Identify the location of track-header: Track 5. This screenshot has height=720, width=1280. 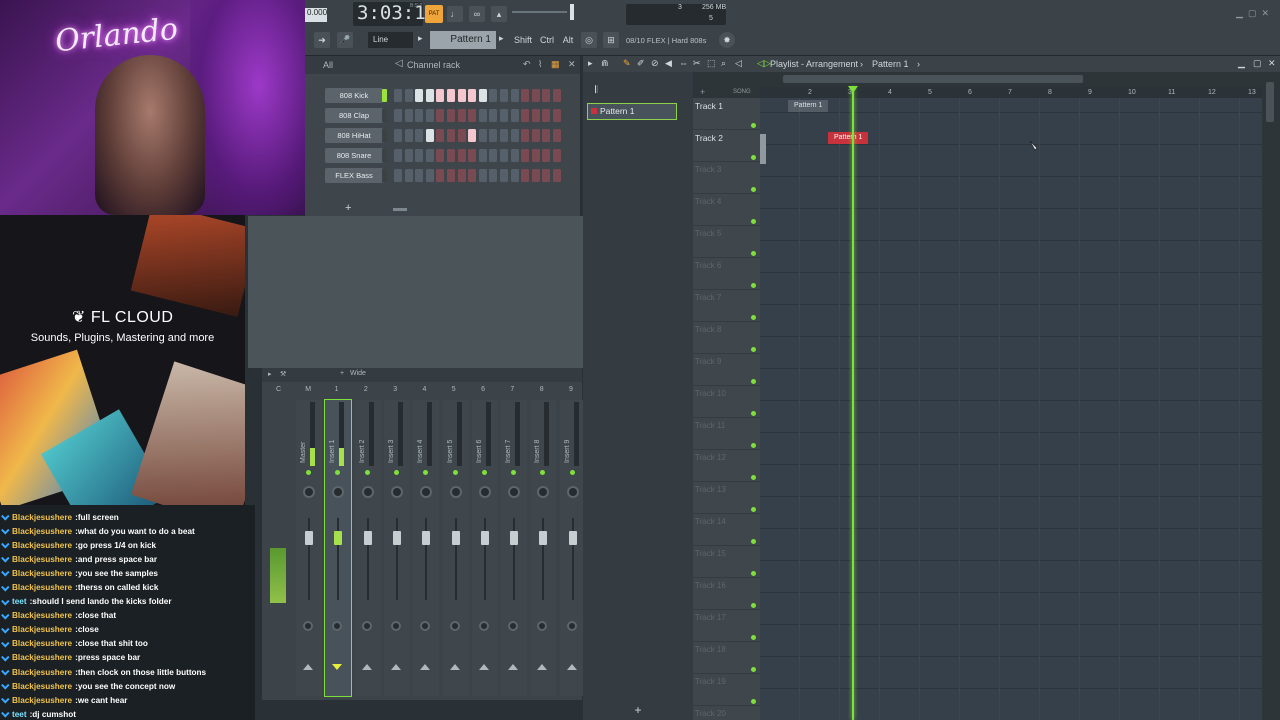
(726, 242).